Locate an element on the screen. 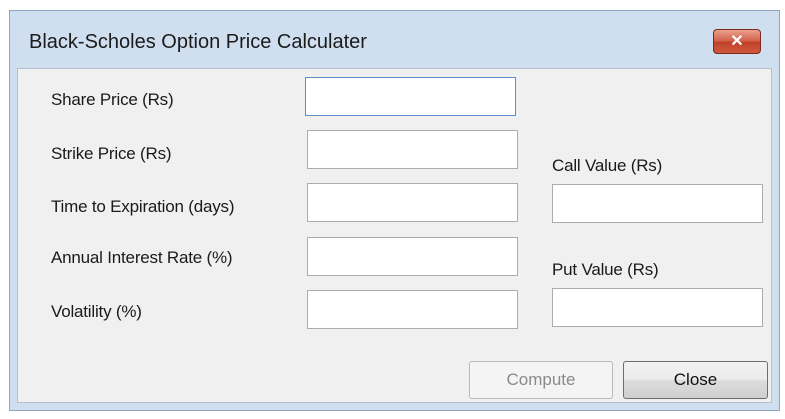 The image size is (785, 419). time-to-expiration-input is located at coordinates (412, 202).